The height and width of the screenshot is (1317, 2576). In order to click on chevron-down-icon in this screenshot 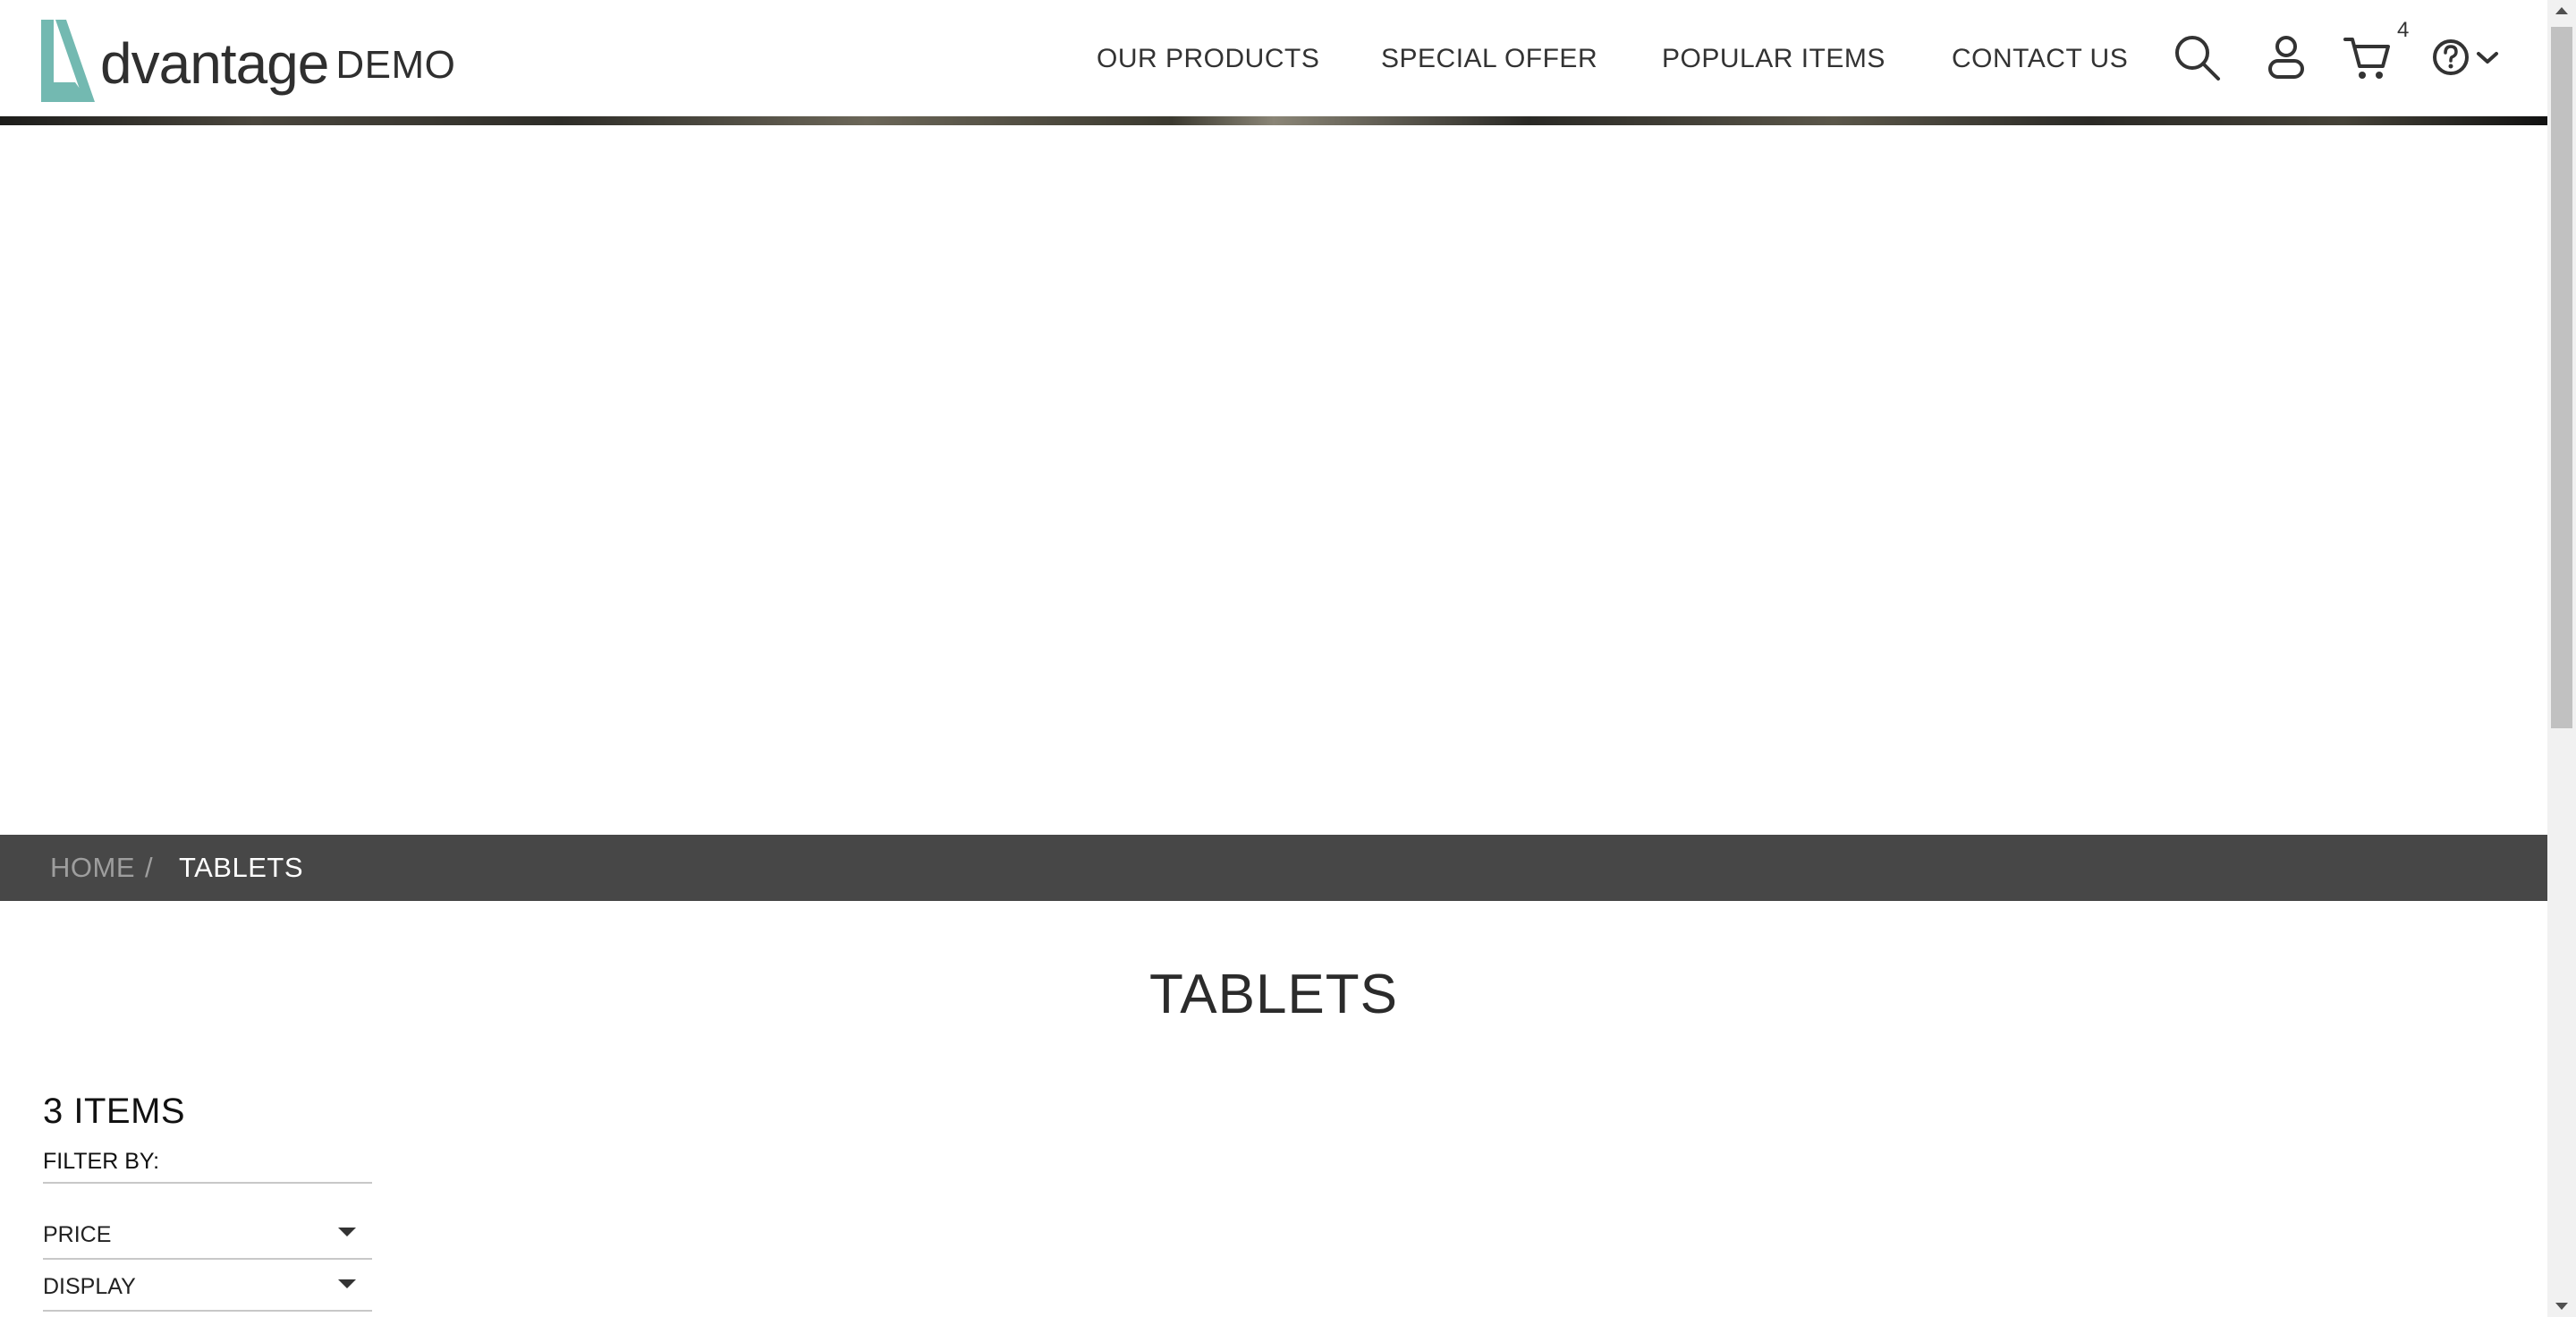, I will do `click(2487, 57)`.